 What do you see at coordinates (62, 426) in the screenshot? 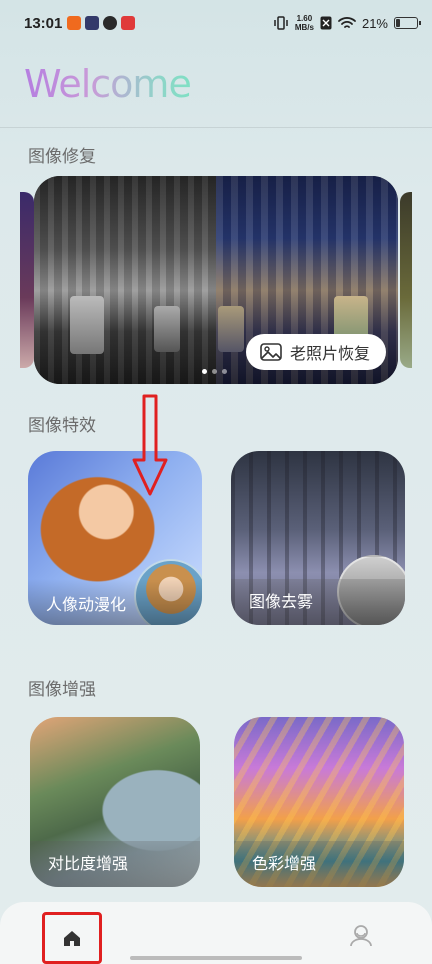
I see `section-title-effects: 图像特效` at bounding box center [62, 426].